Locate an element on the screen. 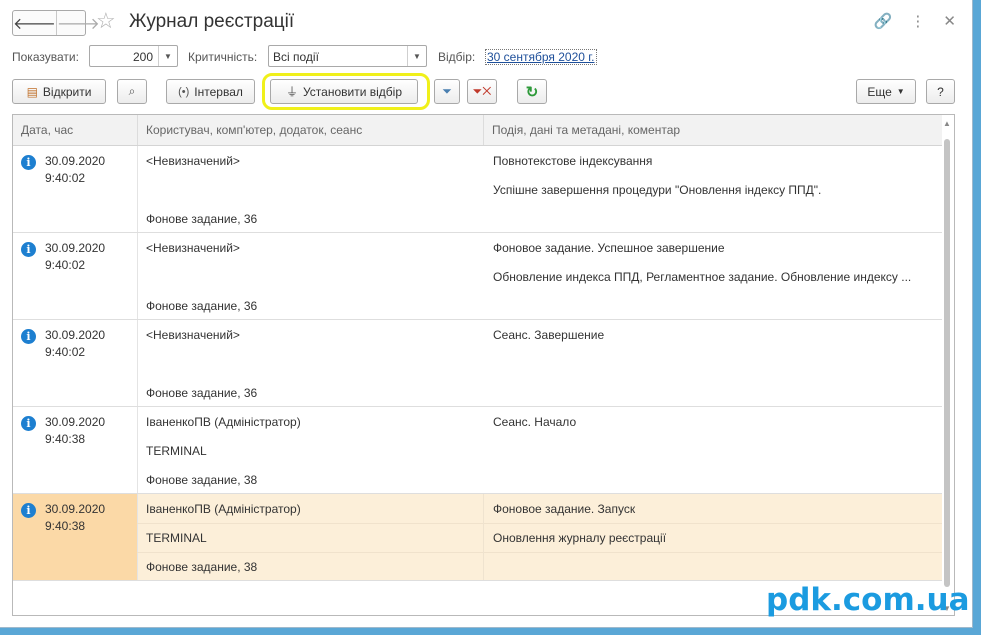 The height and width of the screenshot is (635, 981). help-button-label: ? is located at coordinates (940, 91).